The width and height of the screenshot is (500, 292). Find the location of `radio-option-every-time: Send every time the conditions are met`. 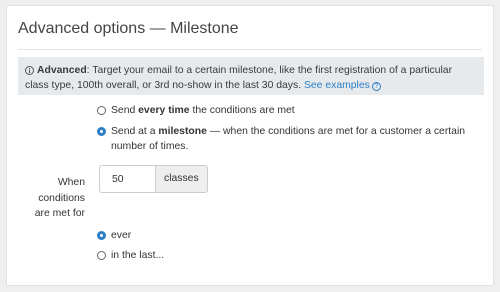

radio-option-every-time: Send every time the conditions are met is located at coordinates (294, 110).